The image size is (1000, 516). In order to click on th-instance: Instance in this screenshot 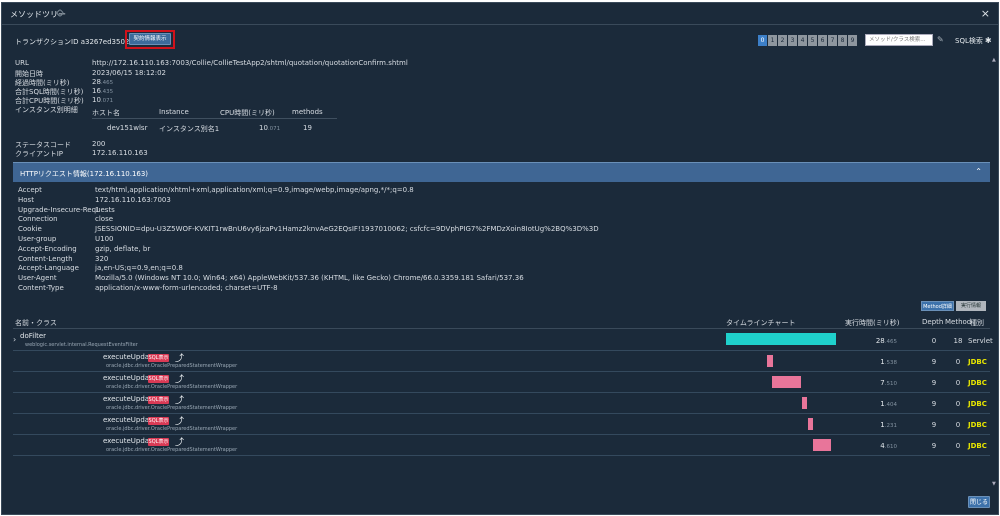, I will do `click(174, 112)`.